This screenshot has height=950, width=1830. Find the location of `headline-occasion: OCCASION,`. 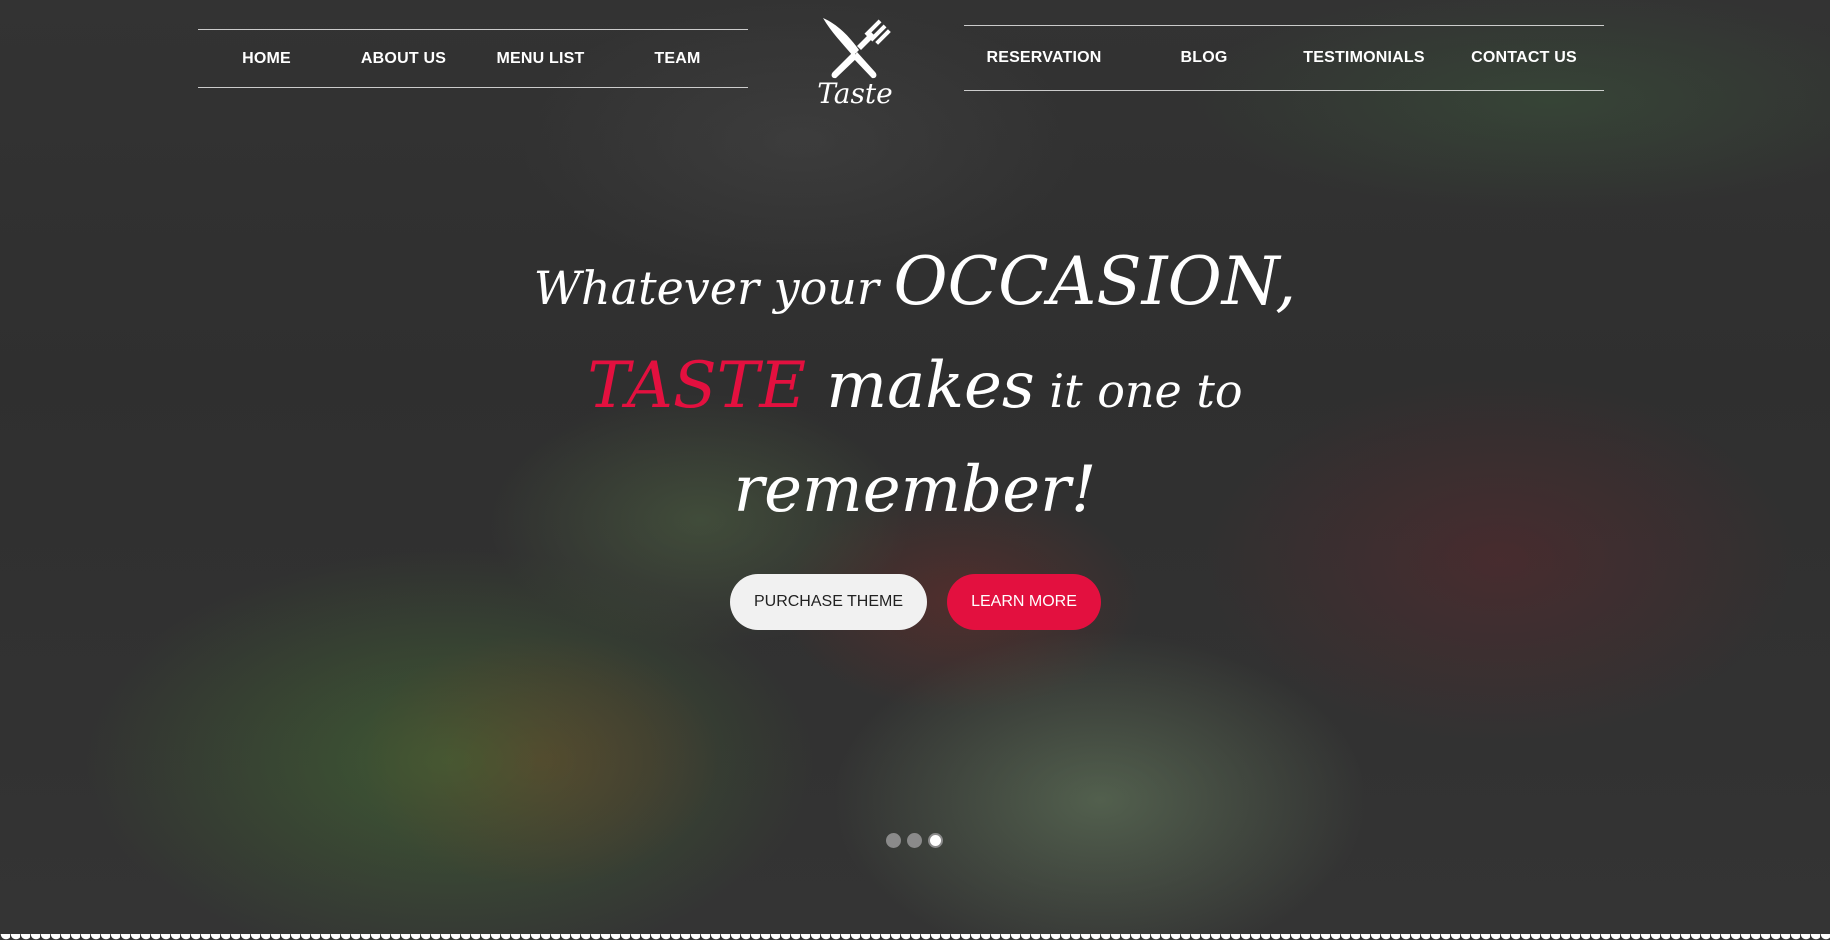

headline-occasion: OCCASION, is located at coordinates (1095, 281).